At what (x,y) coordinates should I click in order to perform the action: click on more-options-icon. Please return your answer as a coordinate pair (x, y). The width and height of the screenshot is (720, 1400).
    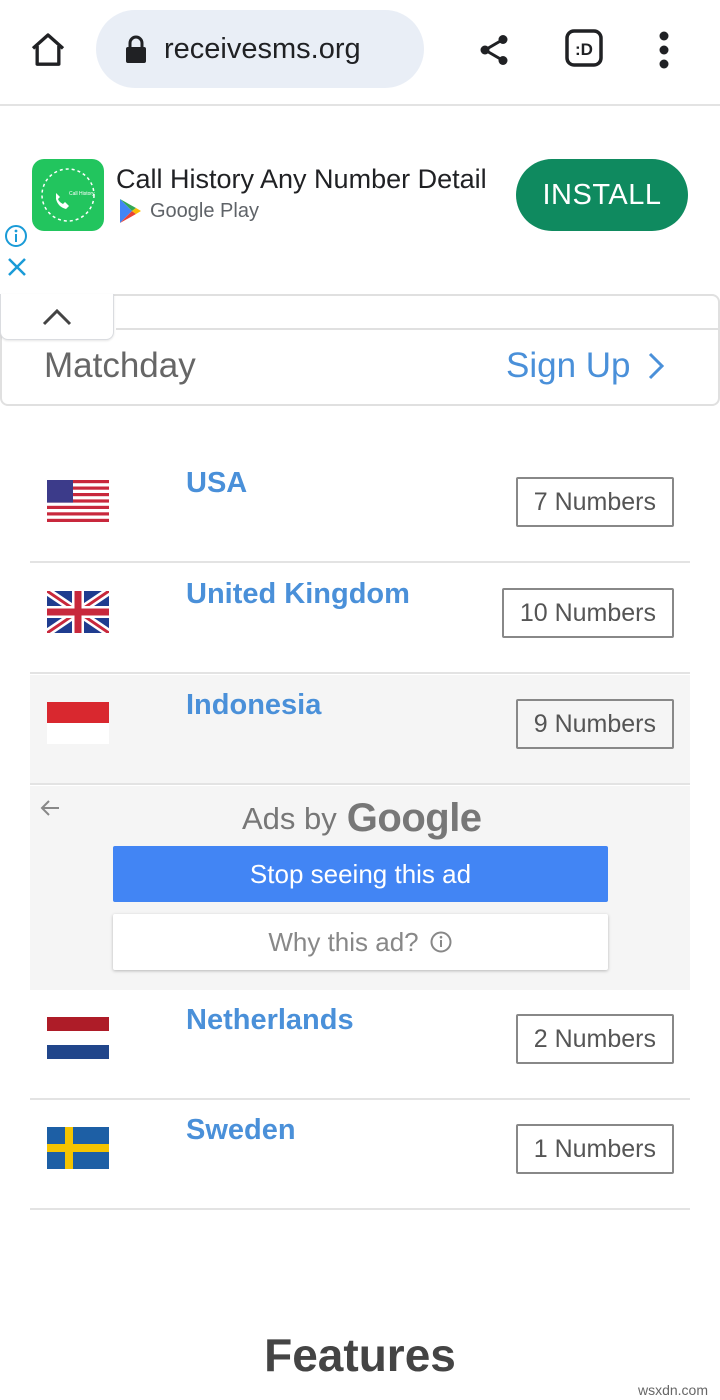
    Looking at the image, I should click on (664, 50).